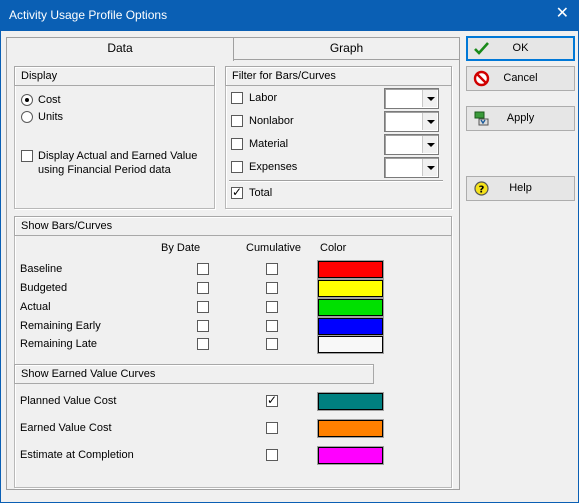 The width and height of the screenshot is (579, 503). I want to click on by-date-column-header: By Date, so click(181, 248).